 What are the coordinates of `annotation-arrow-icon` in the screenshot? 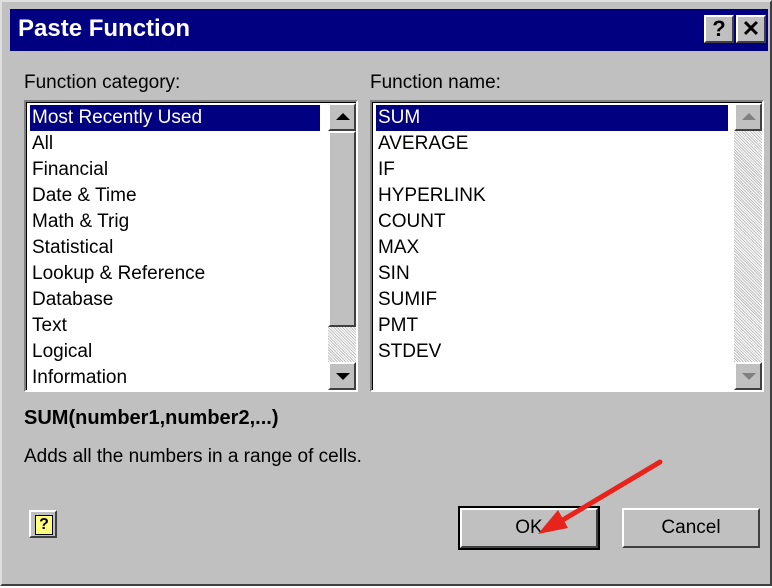 It's located at (600, 496).